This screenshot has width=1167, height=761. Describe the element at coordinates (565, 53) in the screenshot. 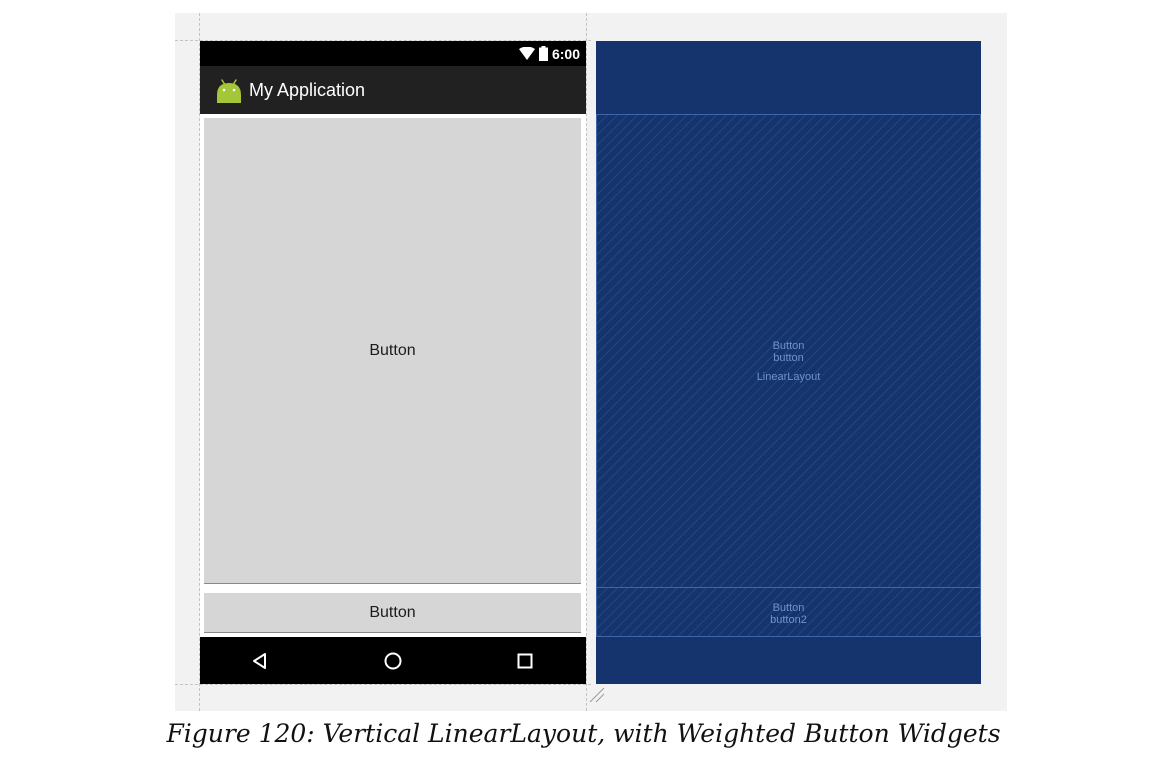

I see `status-time: 6:00` at that location.